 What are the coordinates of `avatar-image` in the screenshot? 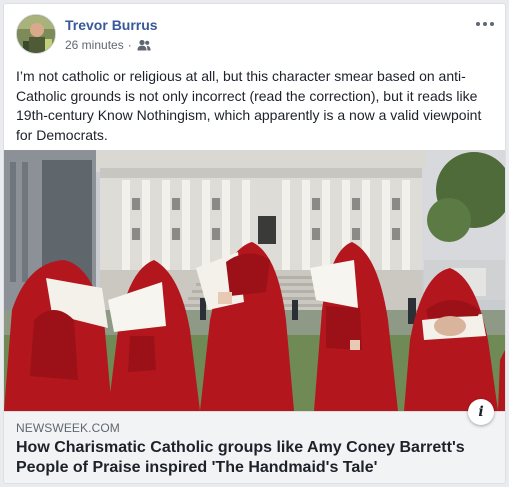 It's located at (36, 34).